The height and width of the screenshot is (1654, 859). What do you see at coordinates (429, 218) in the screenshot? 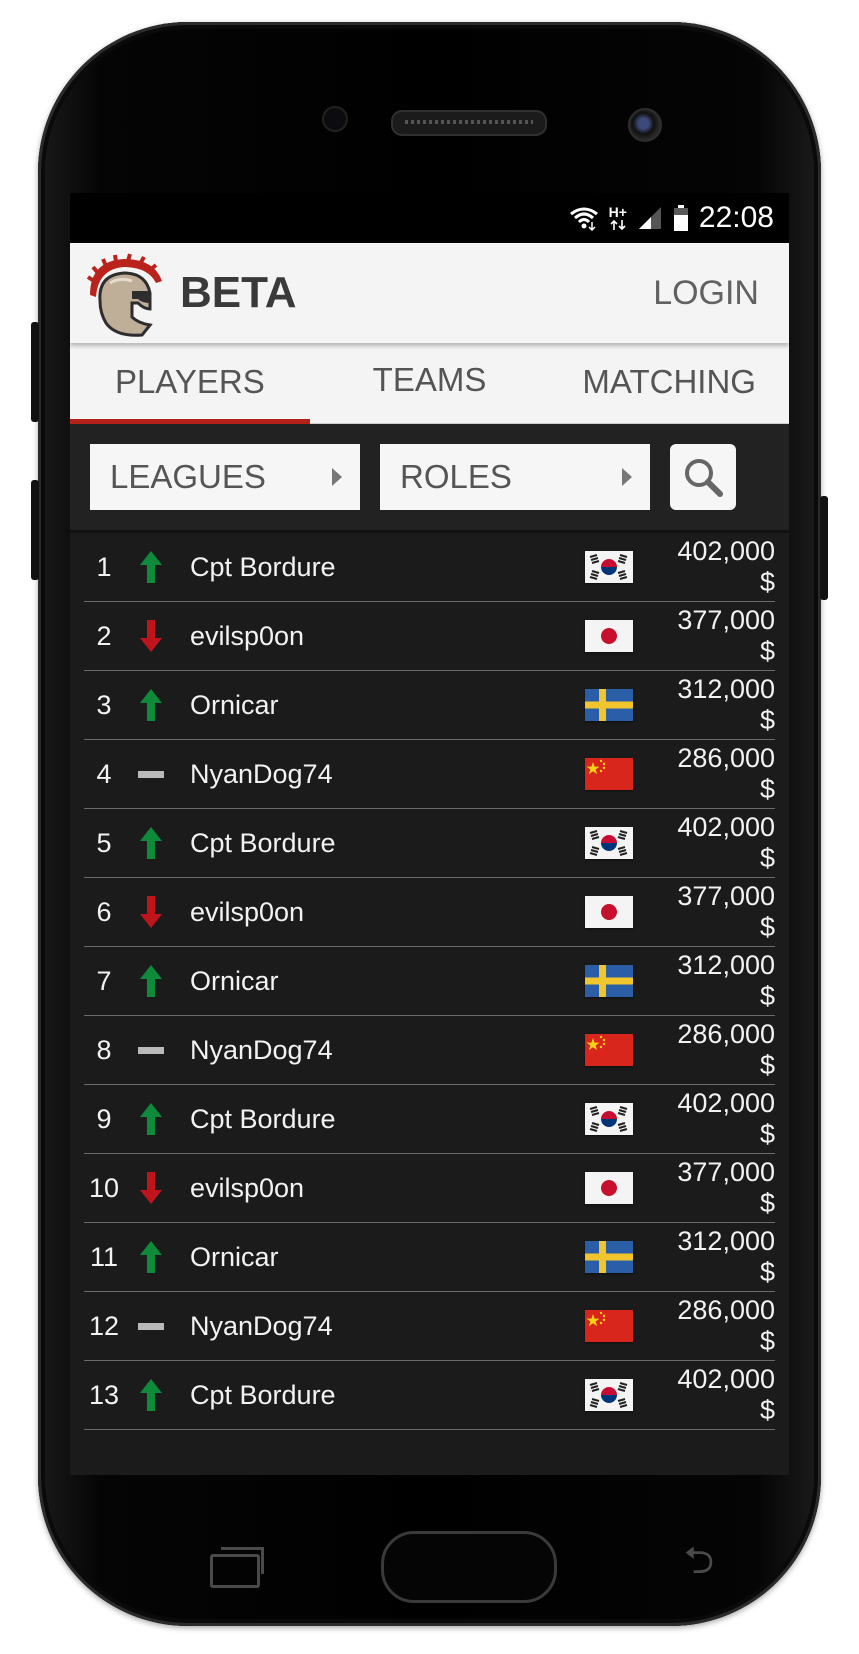
I see `status-bar: H+ 22:08` at bounding box center [429, 218].